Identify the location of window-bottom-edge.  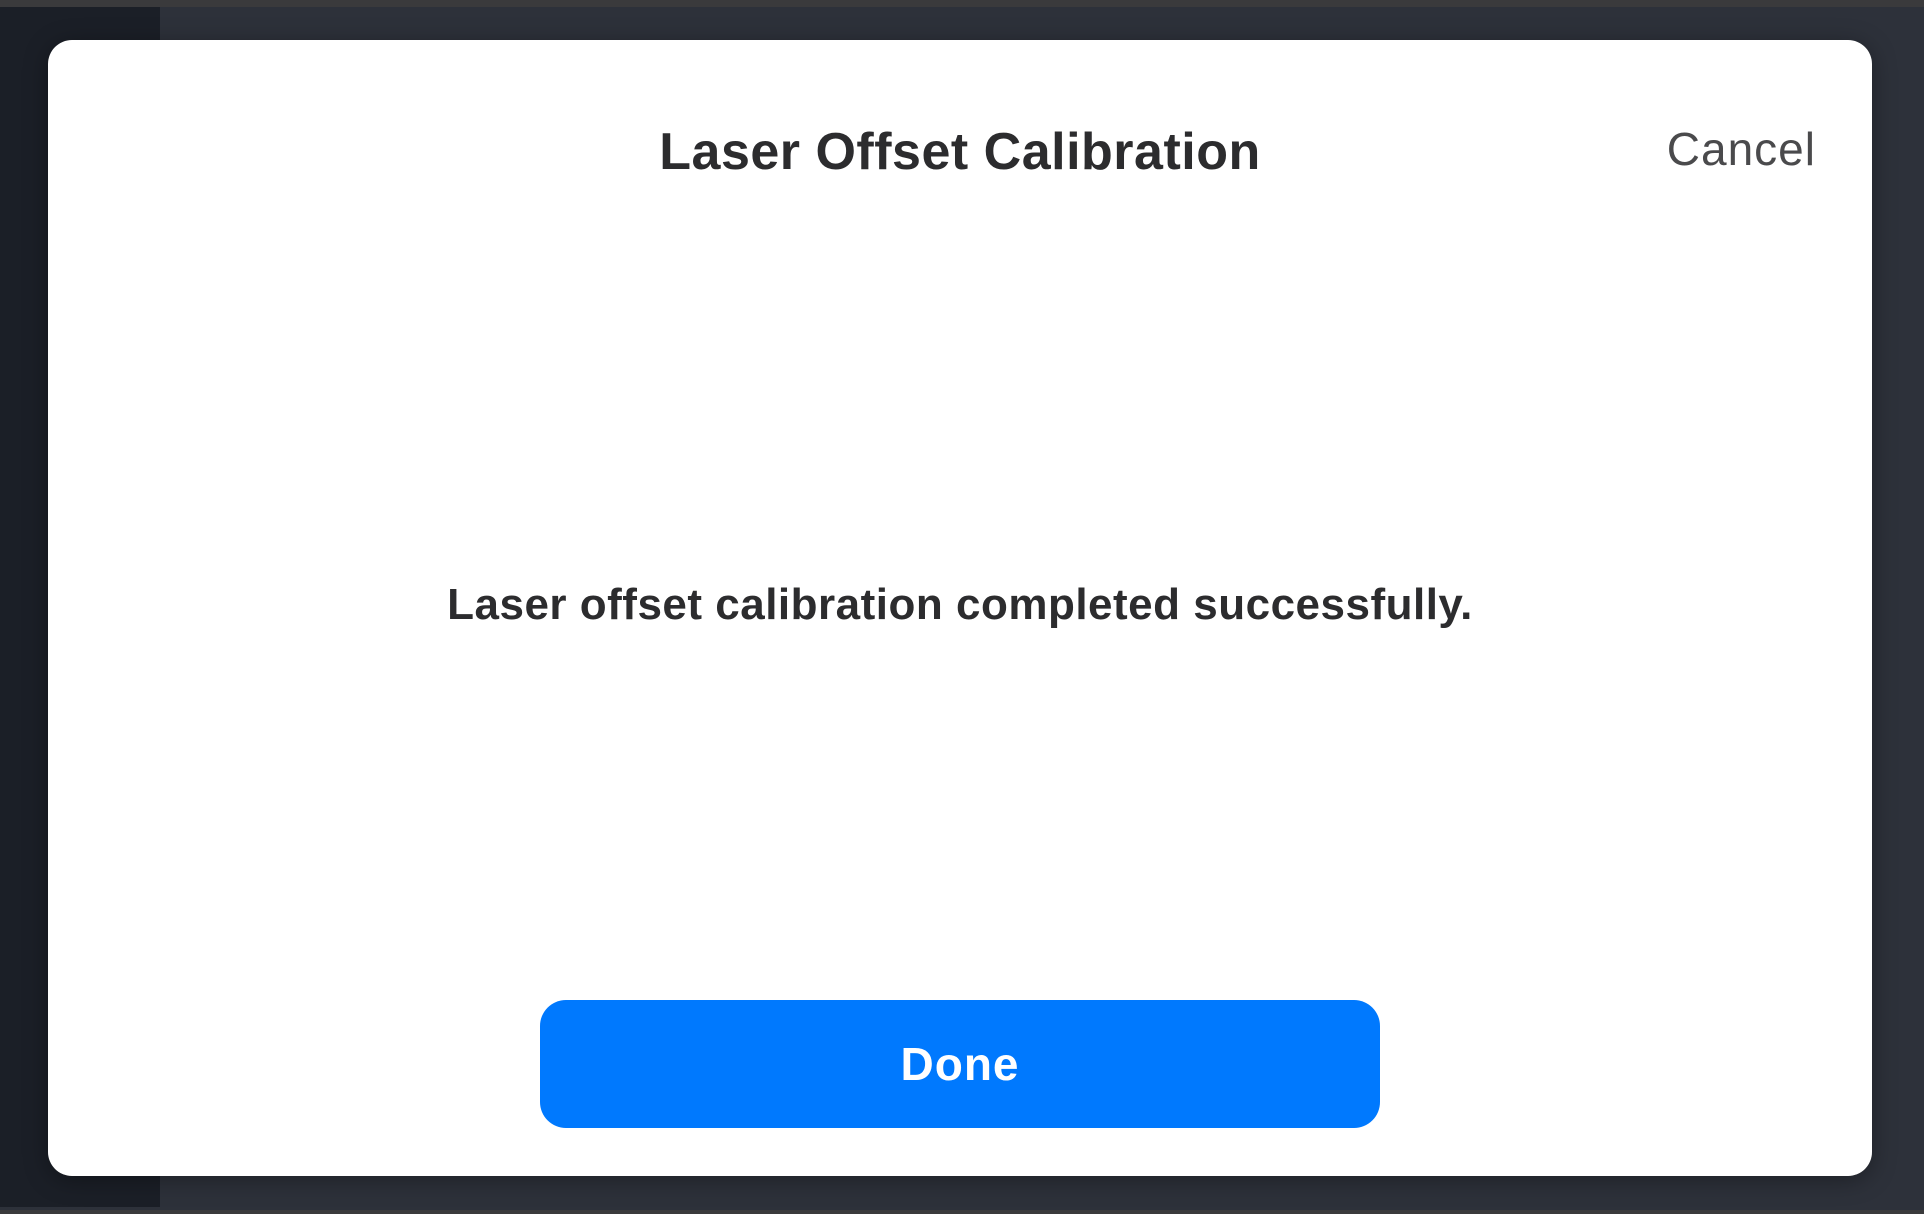
(962, 1212).